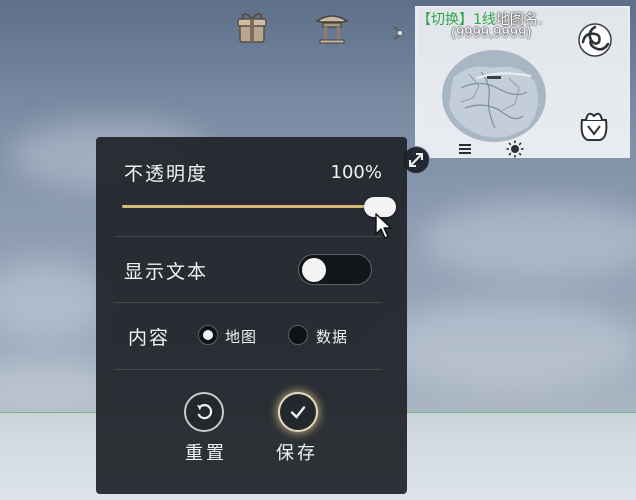 The image size is (636, 500). What do you see at coordinates (166, 174) in the screenshot?
I see `opacity-label: 不透明度` at bounding box center [166, 174].